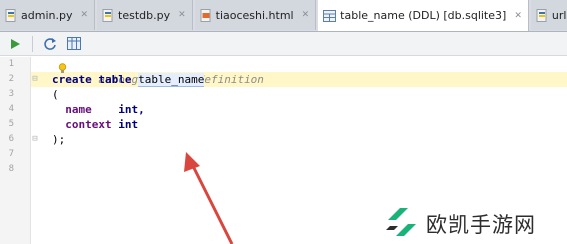  I want to click on column-name: name, so click(78, 109).